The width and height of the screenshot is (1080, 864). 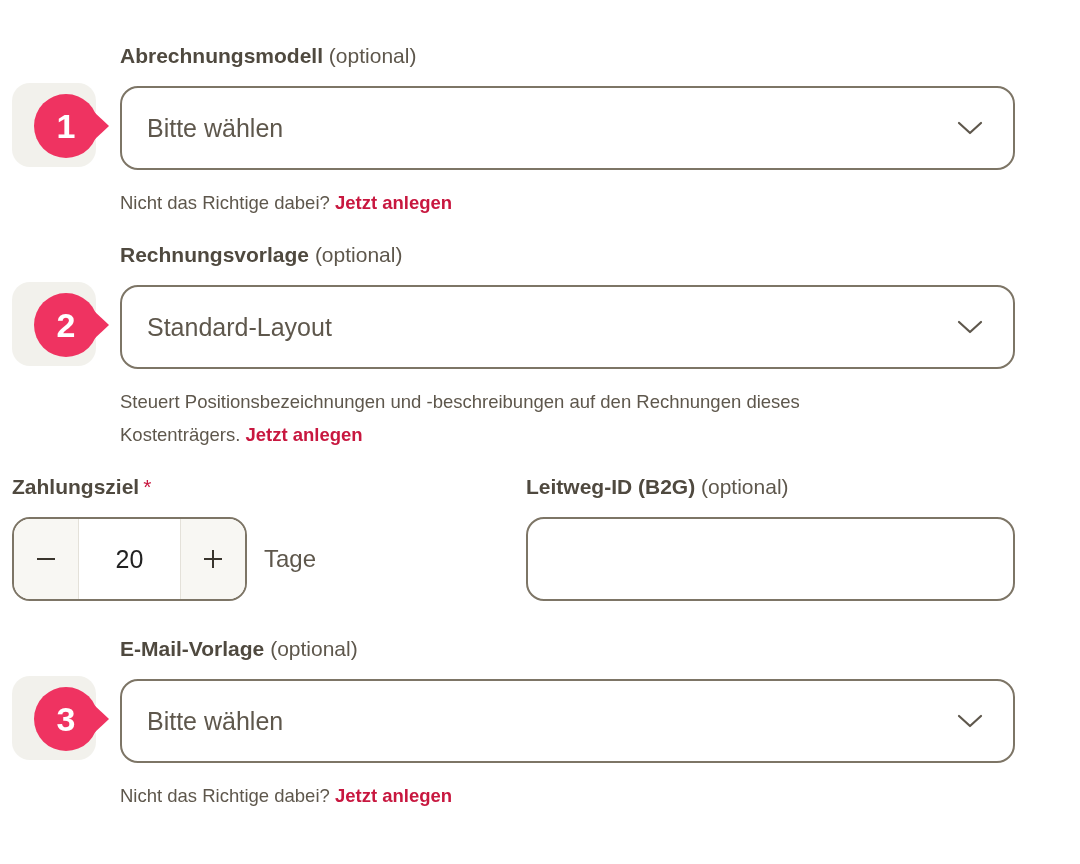 What do you see at coordinates (290, 559) in the screenshot?
I see `unit-label: Tage` at bounding box center [290, 559].